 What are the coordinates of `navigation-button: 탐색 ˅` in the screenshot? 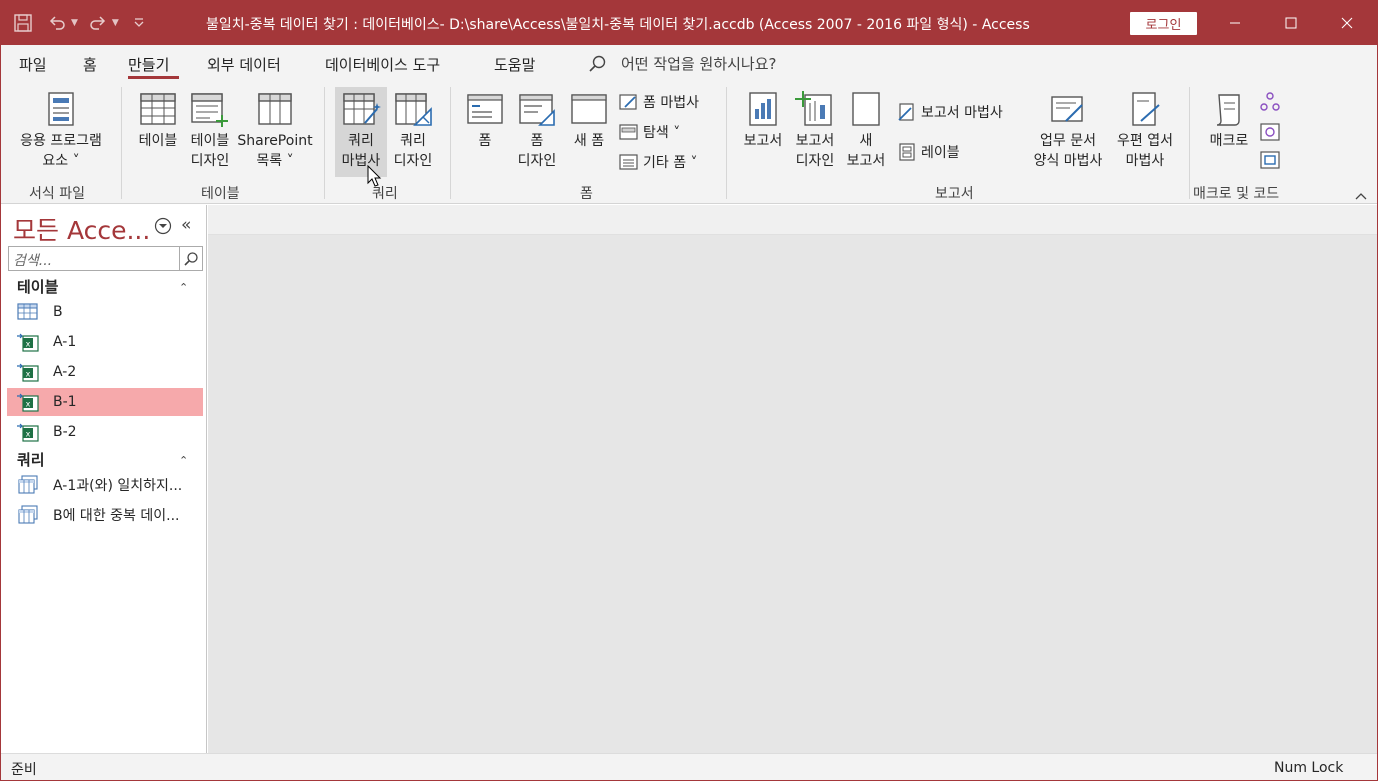 It's located at (649, 132).